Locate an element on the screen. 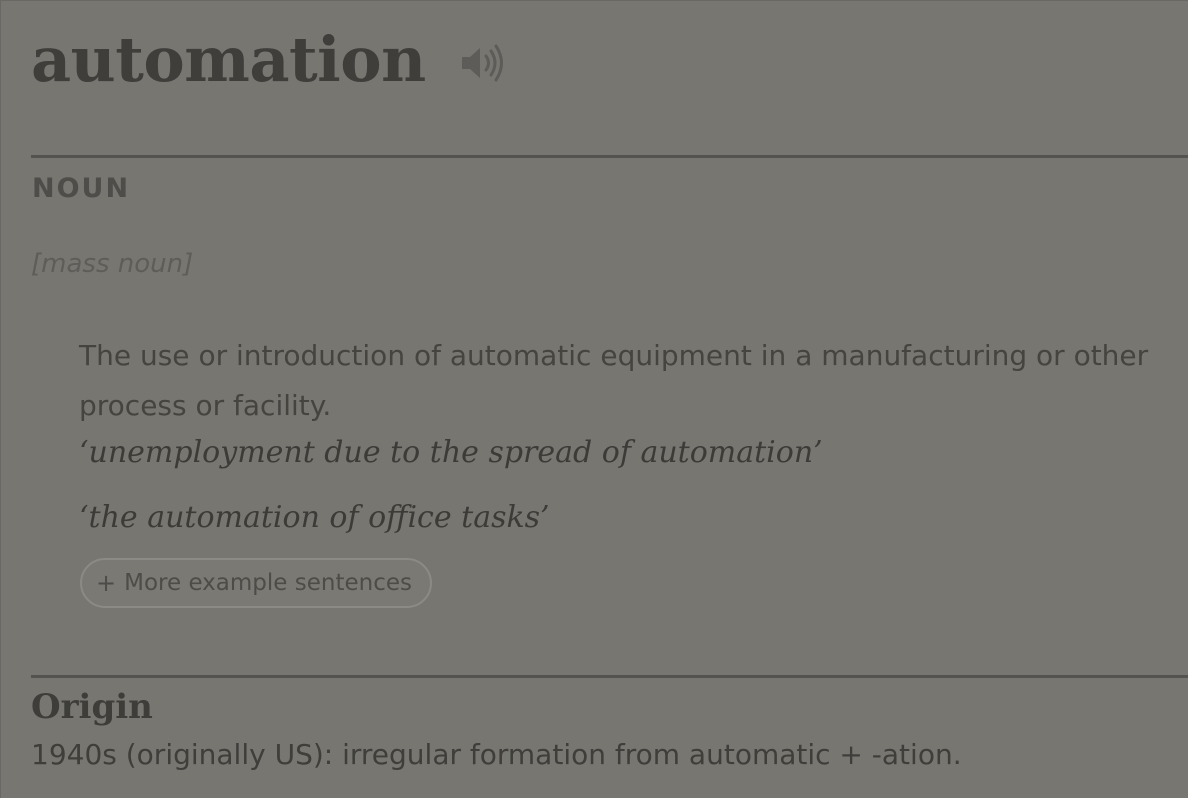 Image resolution: width=1188 pixels, height=798 pixels. speaker-icon is located at coordinates (482, 63).